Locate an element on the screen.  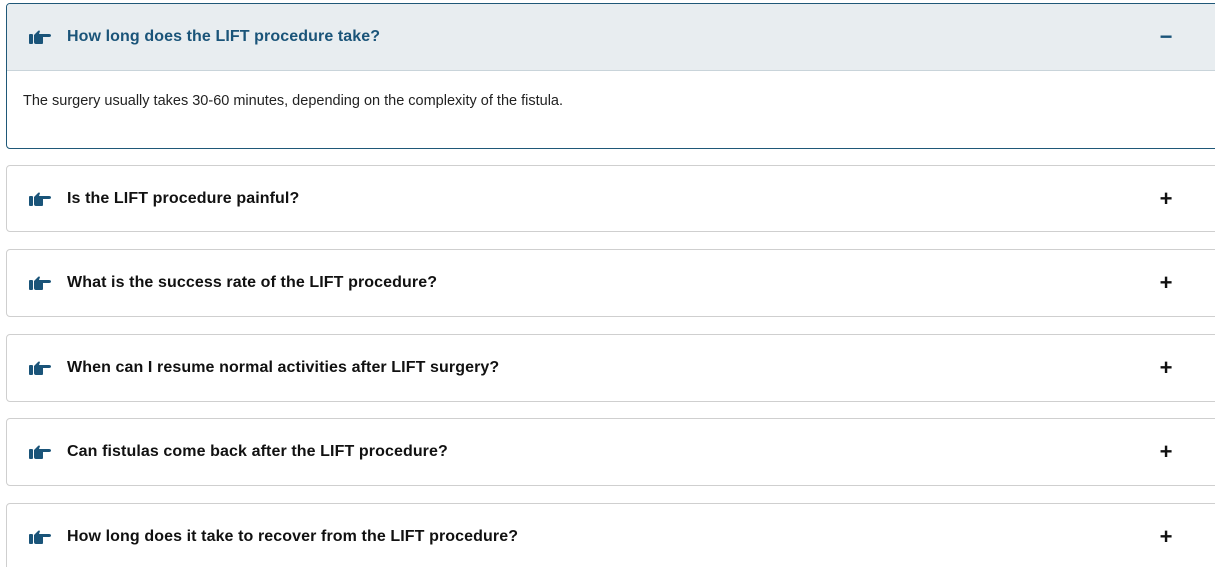
faq-question-header: Is the LIFT procedure painful? + is located at coordinates (611, 199).